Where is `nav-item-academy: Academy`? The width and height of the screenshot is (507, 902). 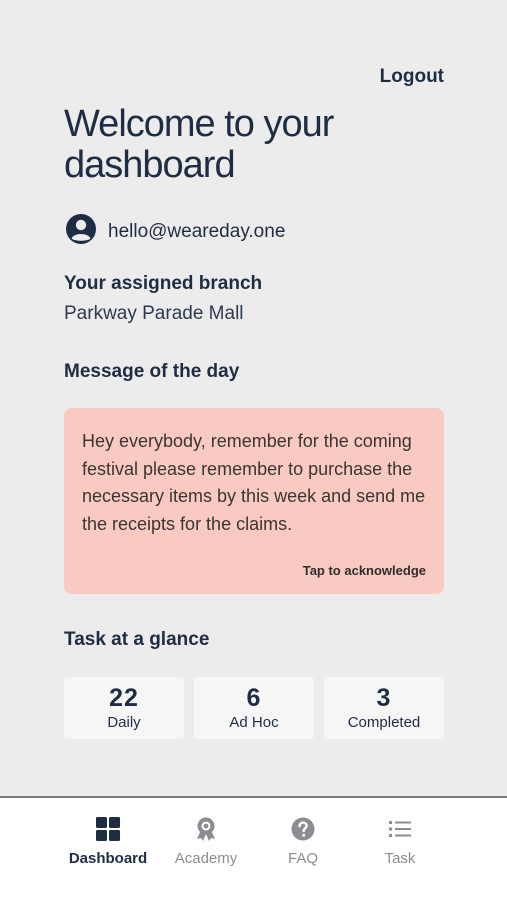
nav-item-academy: Academy is located at coordinates (206, 841).